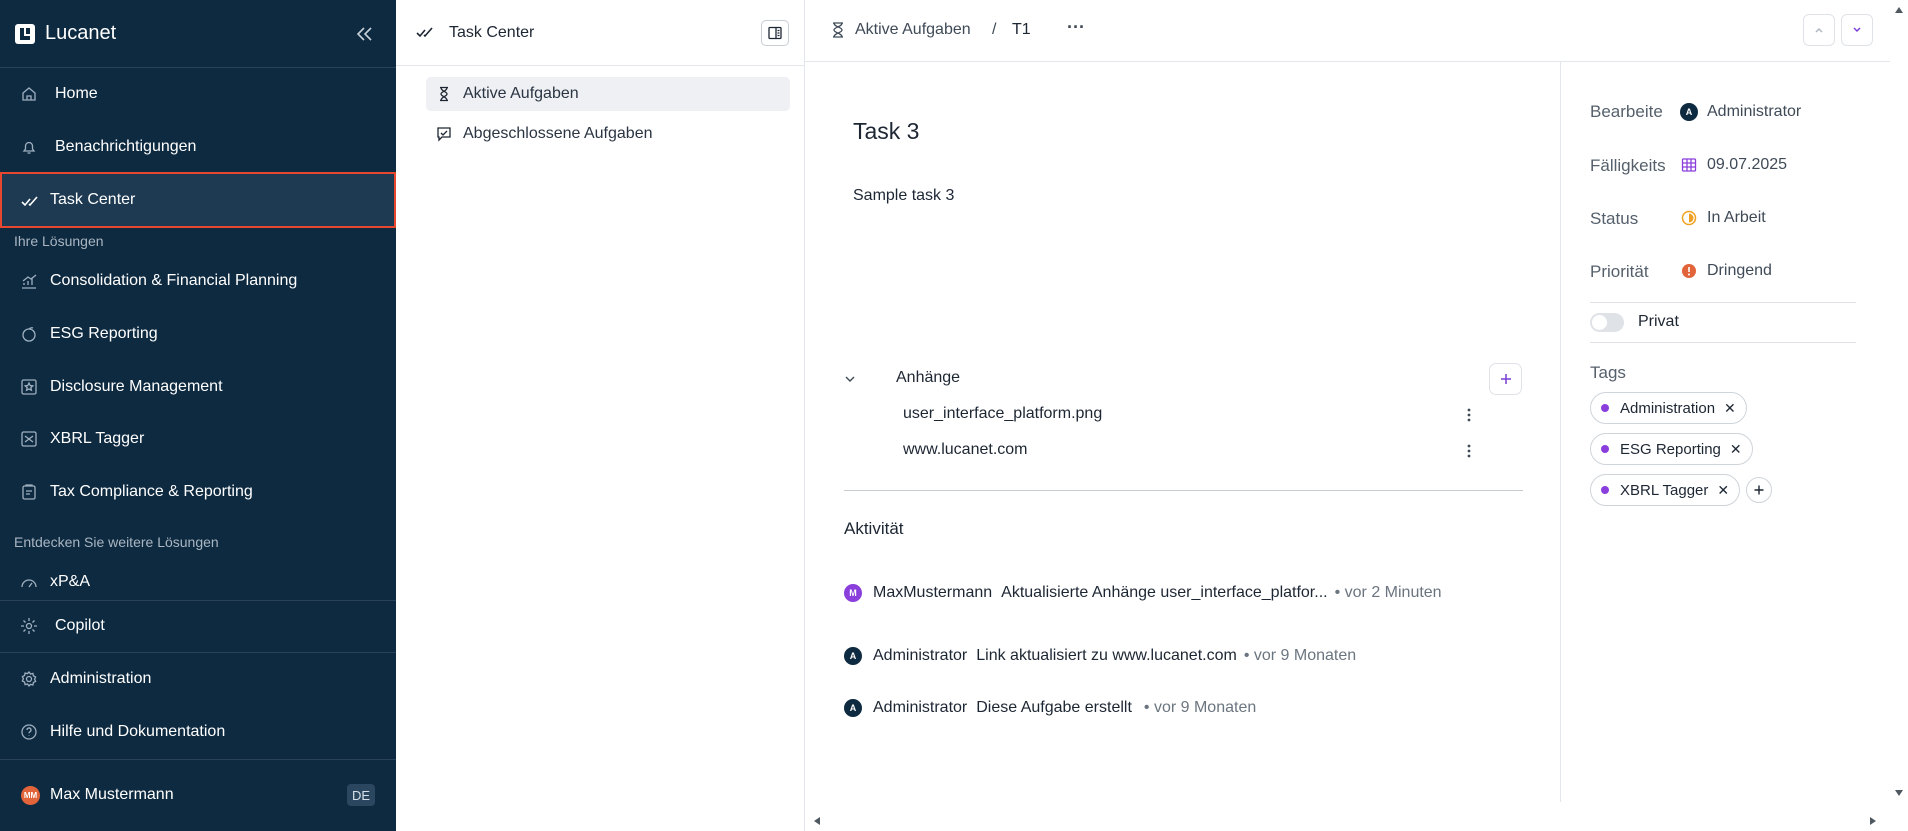 The image size is (1908, 831). What do you see at coordinates (444, 94) in the screenshot?
I see `hourglass-icon` at bounding box center [444, 94].